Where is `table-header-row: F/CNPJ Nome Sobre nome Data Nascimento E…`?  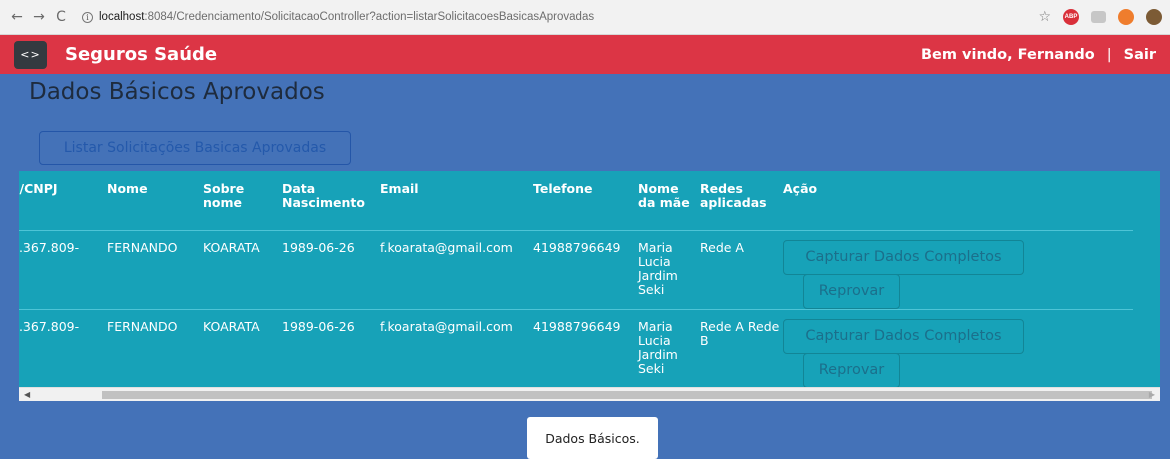 table-header-row: F/CNPJ Nome Sobre nome Data Nascimento E… is located at coordinates (576, 200).